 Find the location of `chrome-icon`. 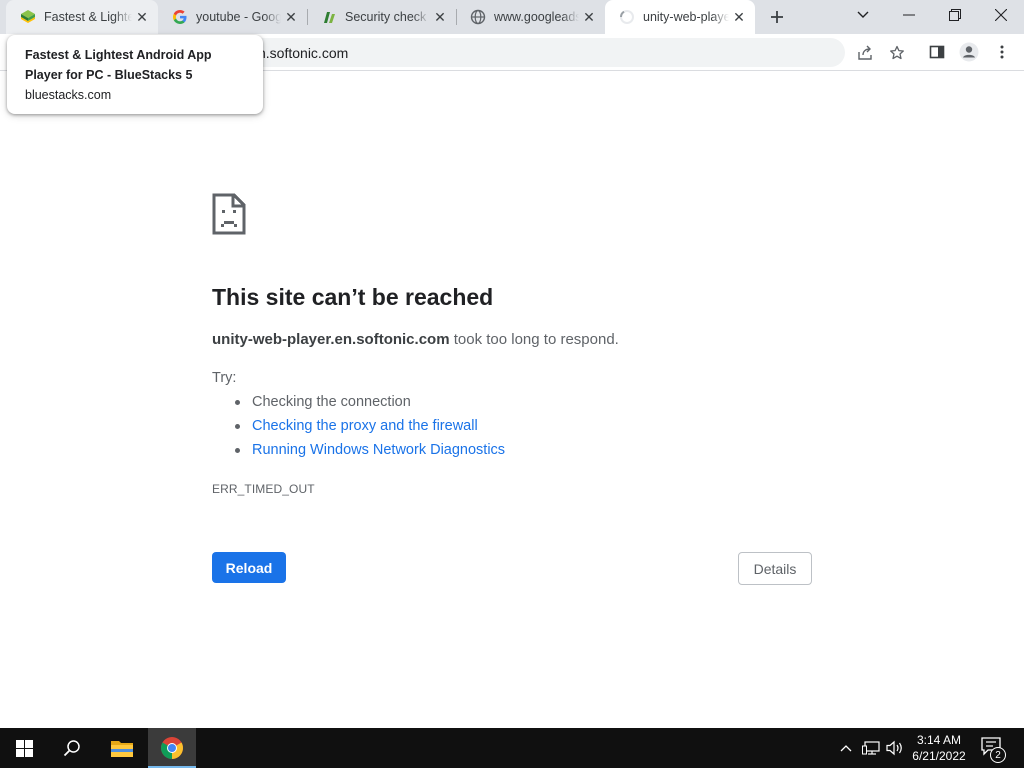

chrome-icon is located at coordinates (172, 748).